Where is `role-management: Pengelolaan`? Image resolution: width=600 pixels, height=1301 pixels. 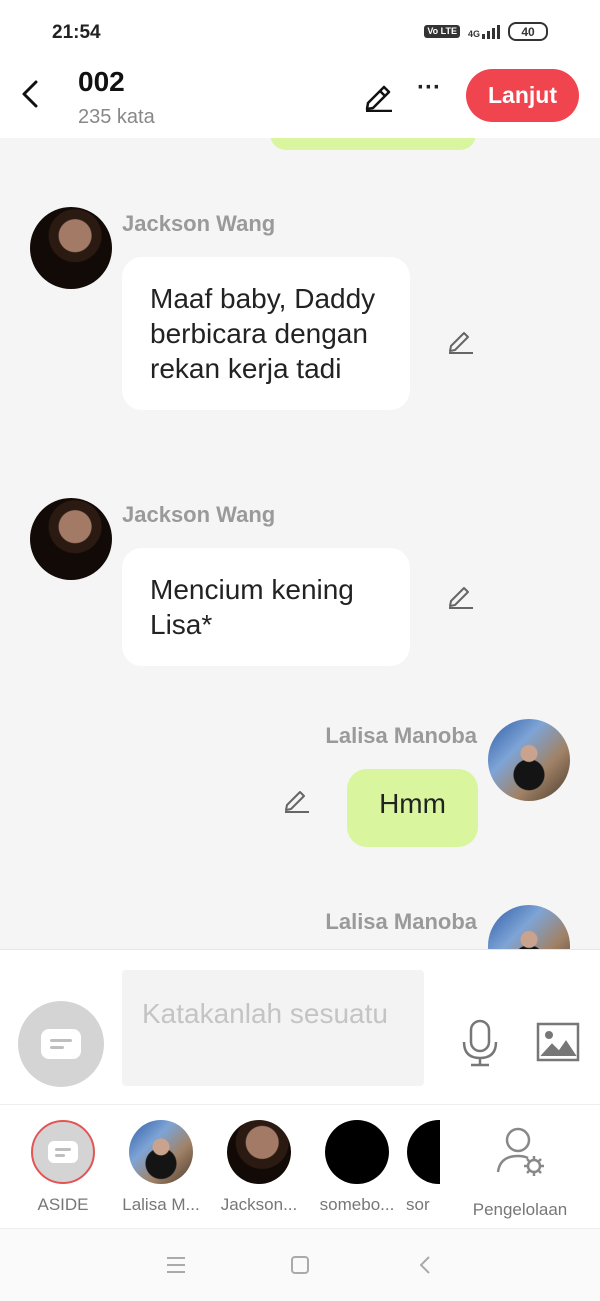 role-management: Pengelolaan is located at coordinates (520, 1170).